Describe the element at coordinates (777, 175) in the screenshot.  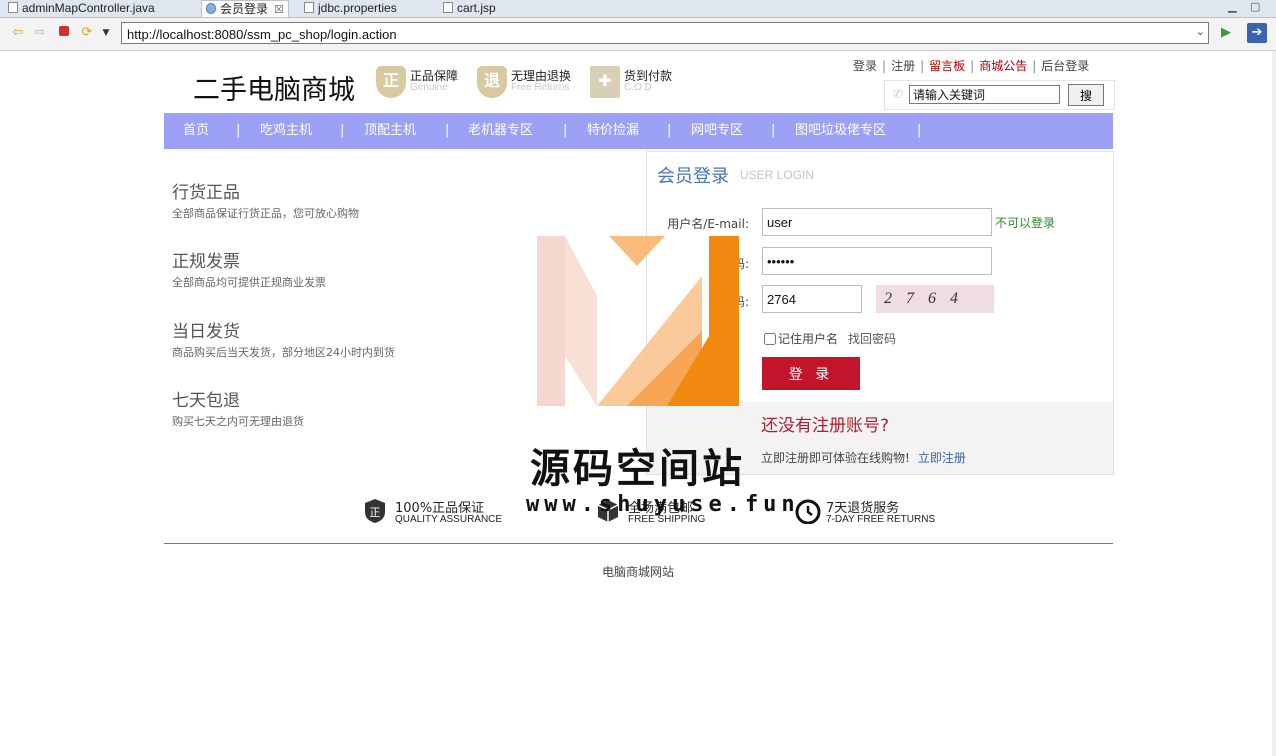
I see `login-subtitle: USER LOGIN` at that location.